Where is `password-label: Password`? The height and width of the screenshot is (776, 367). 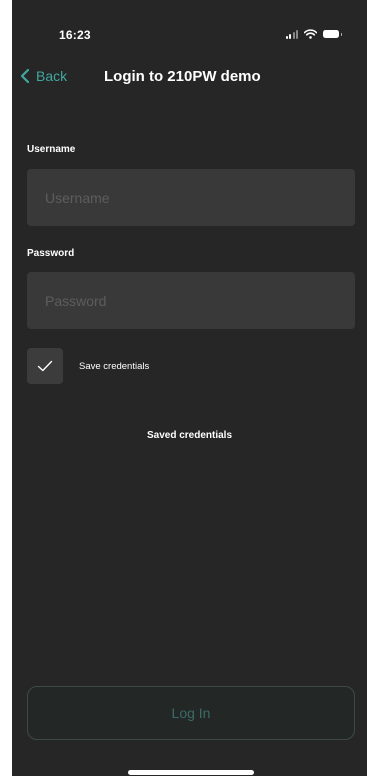
password-label: Password is located at coordinates (51, 253).